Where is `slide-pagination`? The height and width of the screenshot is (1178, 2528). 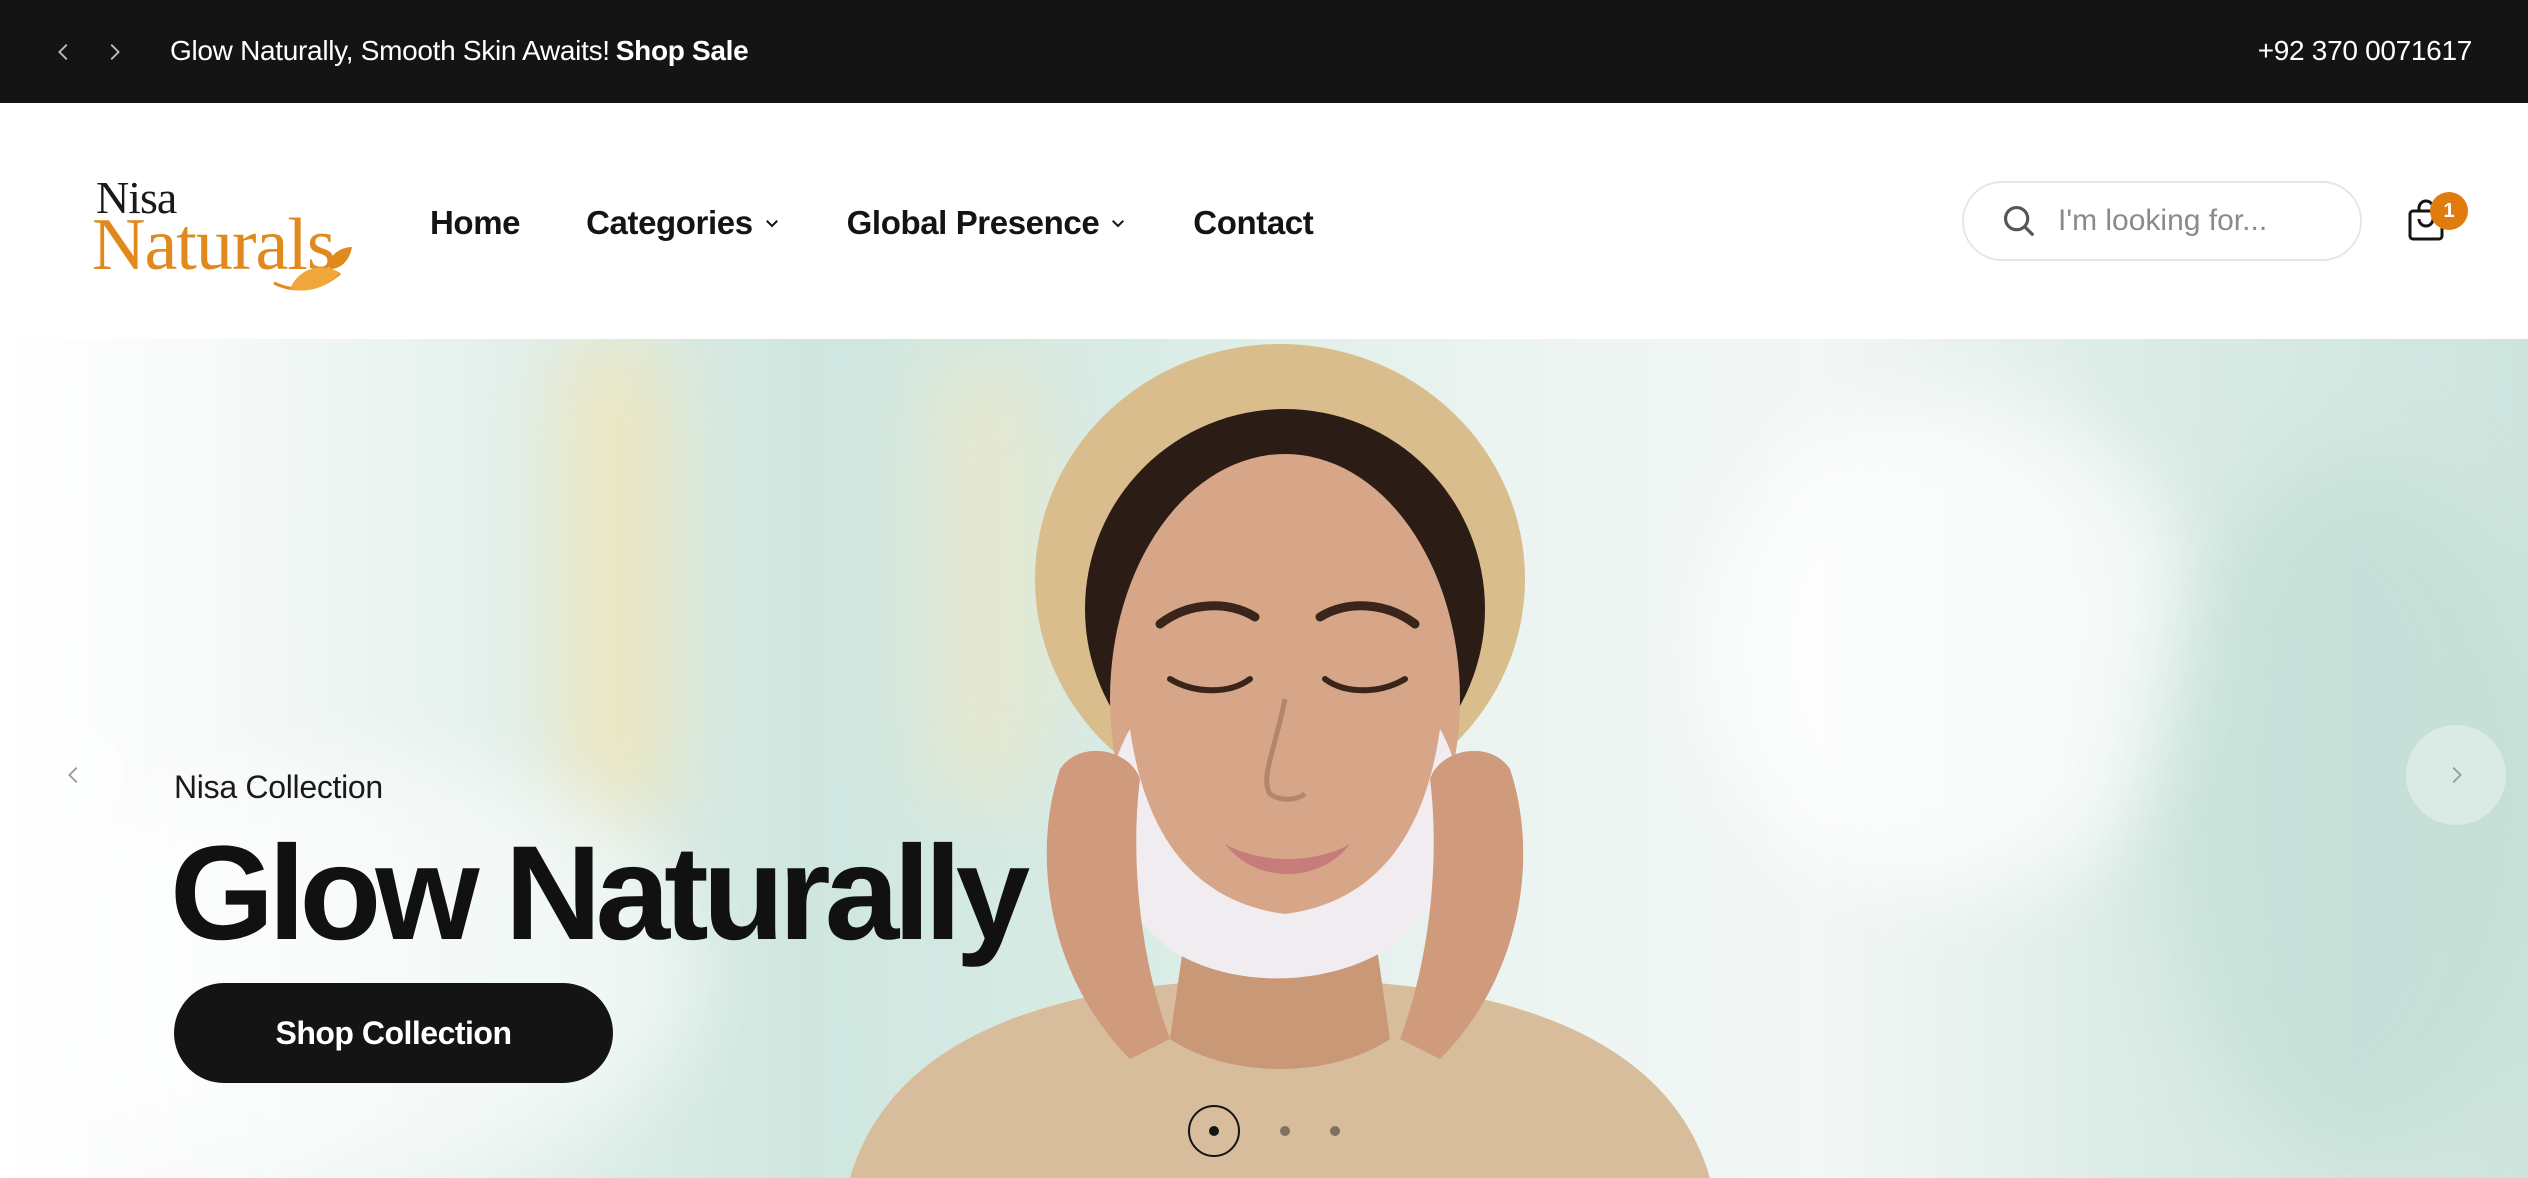
slide-pagination is located at coordinates (1264, 1131).